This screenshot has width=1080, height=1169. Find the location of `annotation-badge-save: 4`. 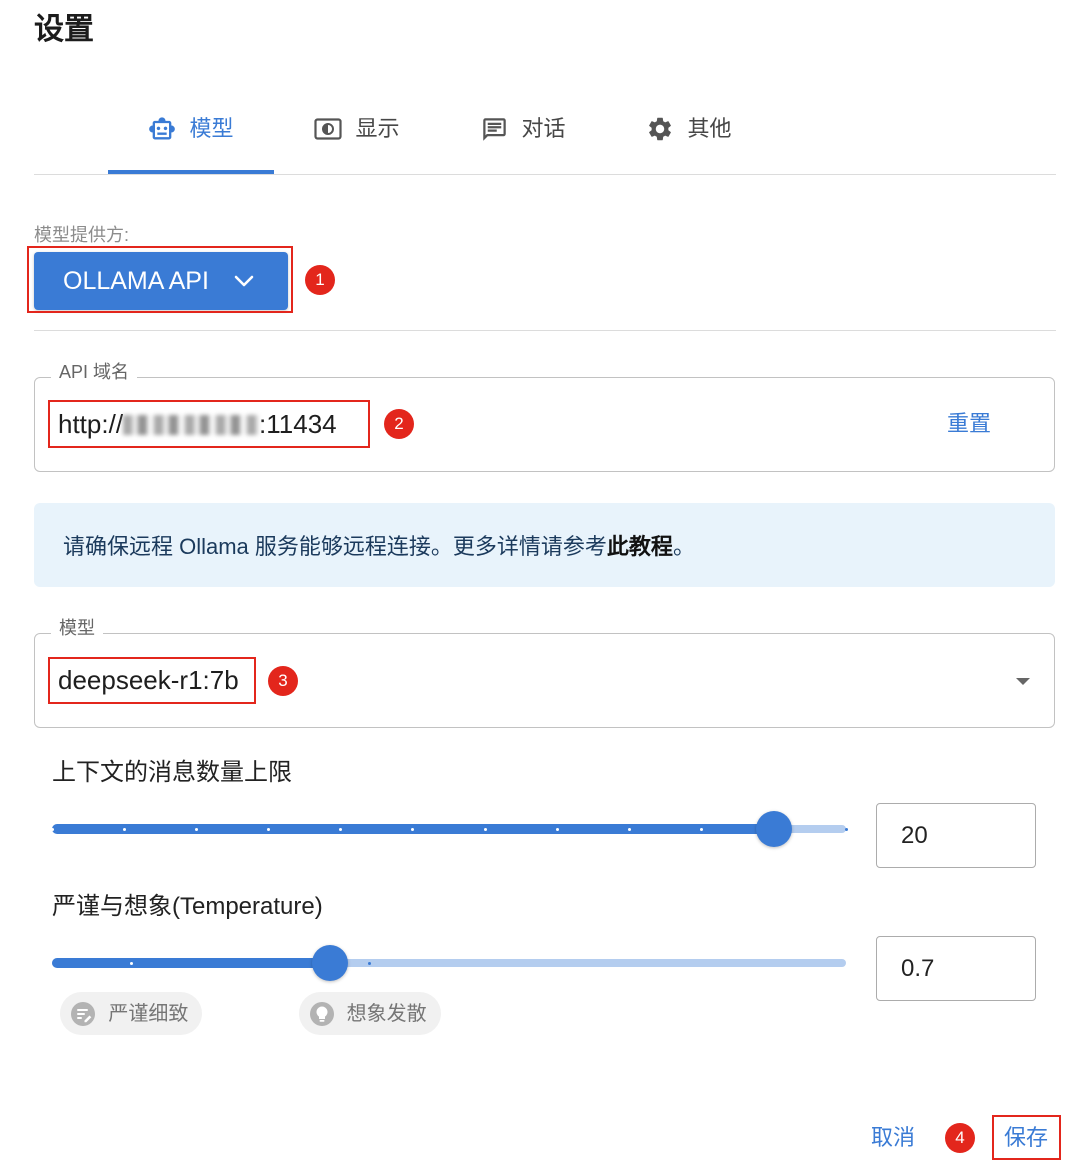

annotation-badge-save: 4 is located at coordinates (960, 1138).